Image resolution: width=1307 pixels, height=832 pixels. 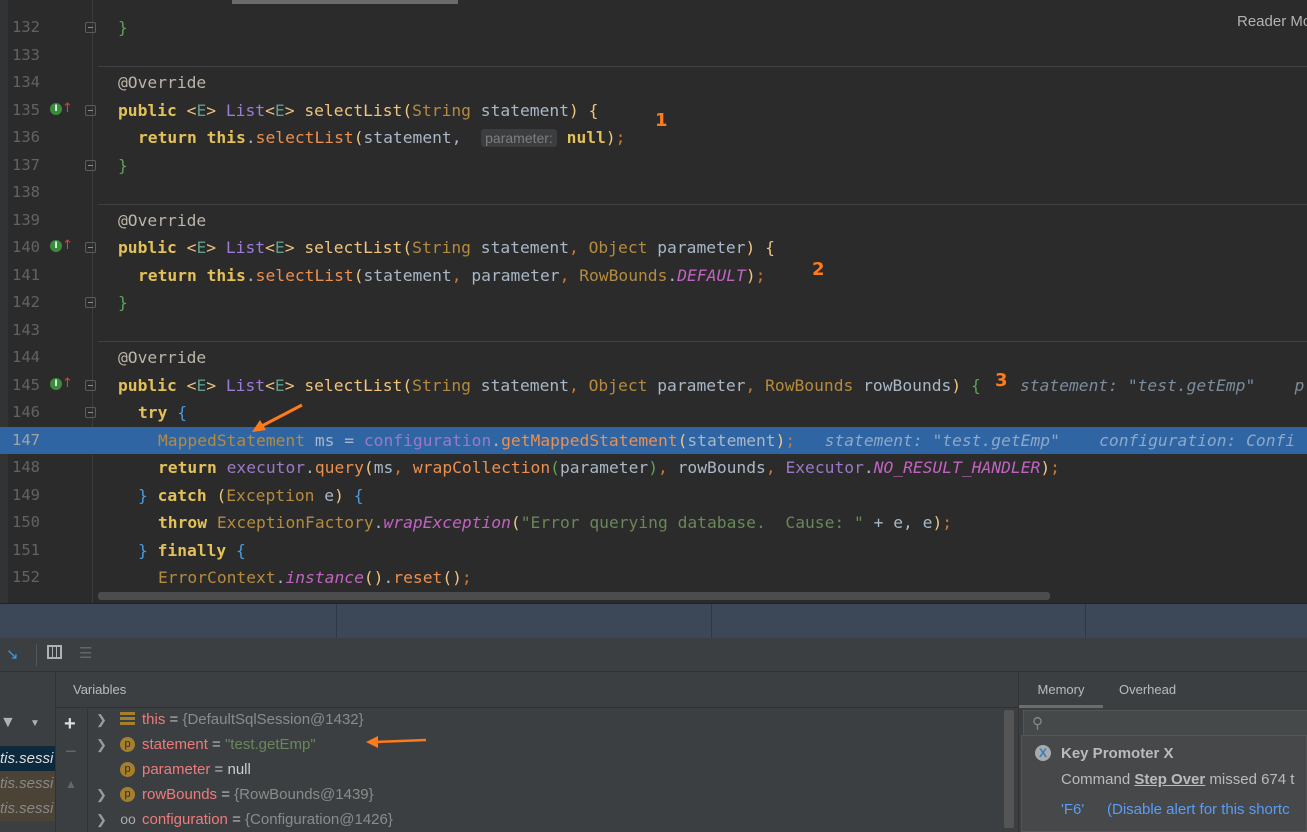 I want to click on code-token: e, so click(x=329, y=495).